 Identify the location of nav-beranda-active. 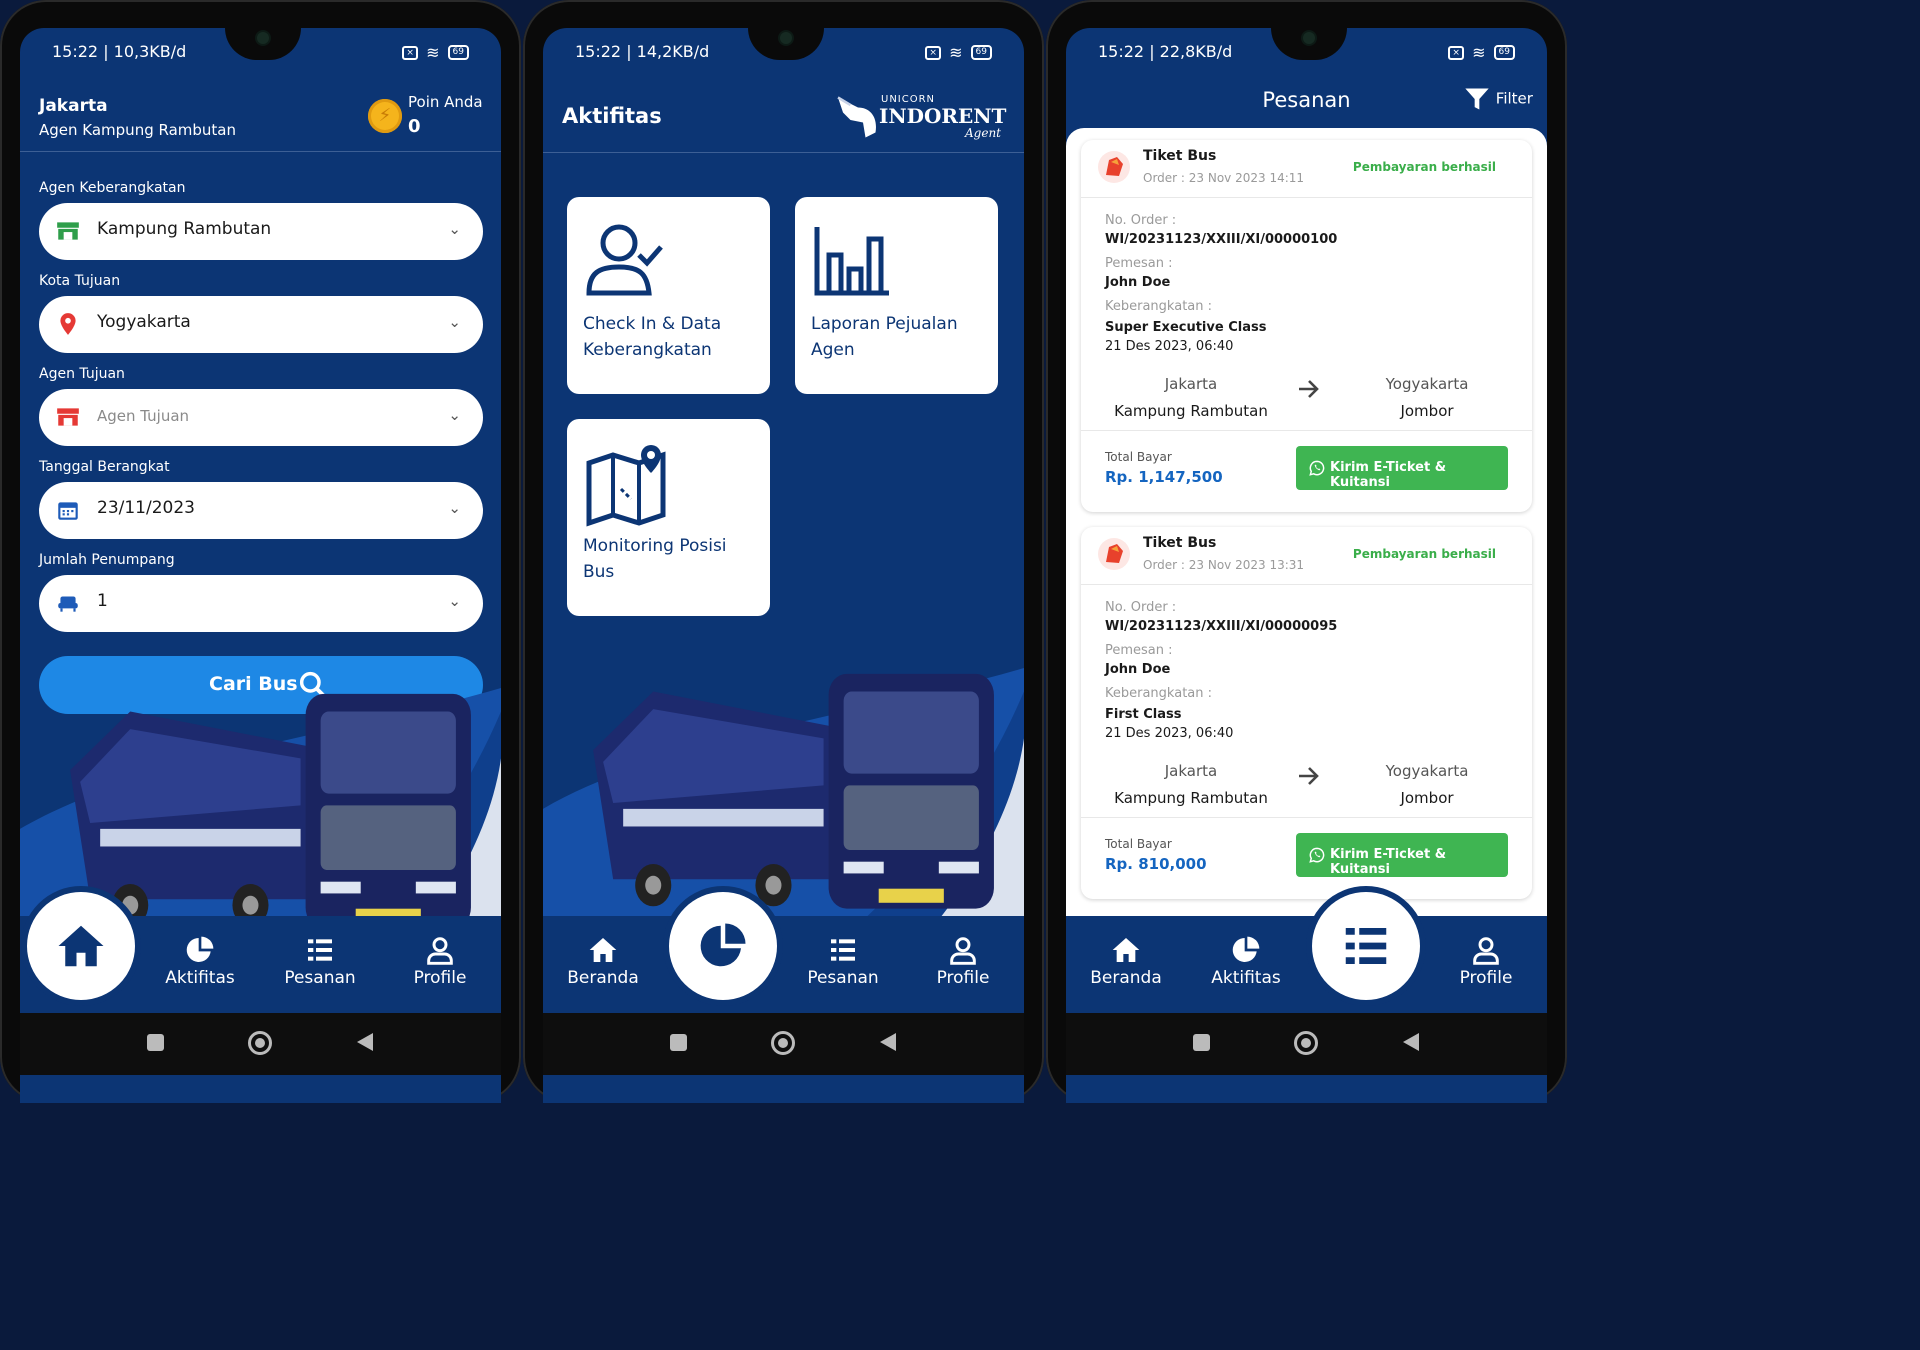
(81, 946).